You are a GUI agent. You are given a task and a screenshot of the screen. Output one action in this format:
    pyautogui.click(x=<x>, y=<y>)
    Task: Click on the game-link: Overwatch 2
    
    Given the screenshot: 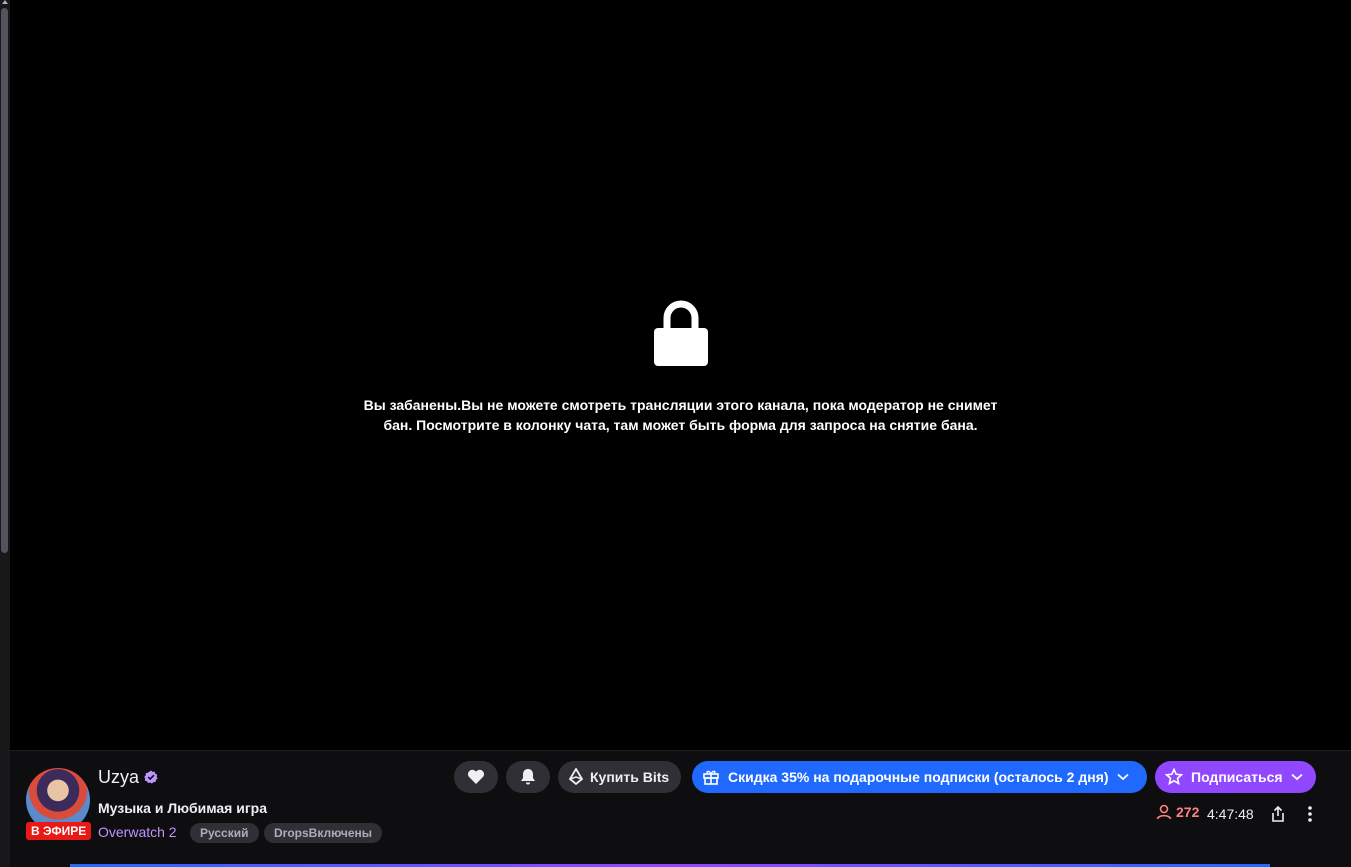 What is the action you would take?
    pyautogui.click(x=137, y=832)
    